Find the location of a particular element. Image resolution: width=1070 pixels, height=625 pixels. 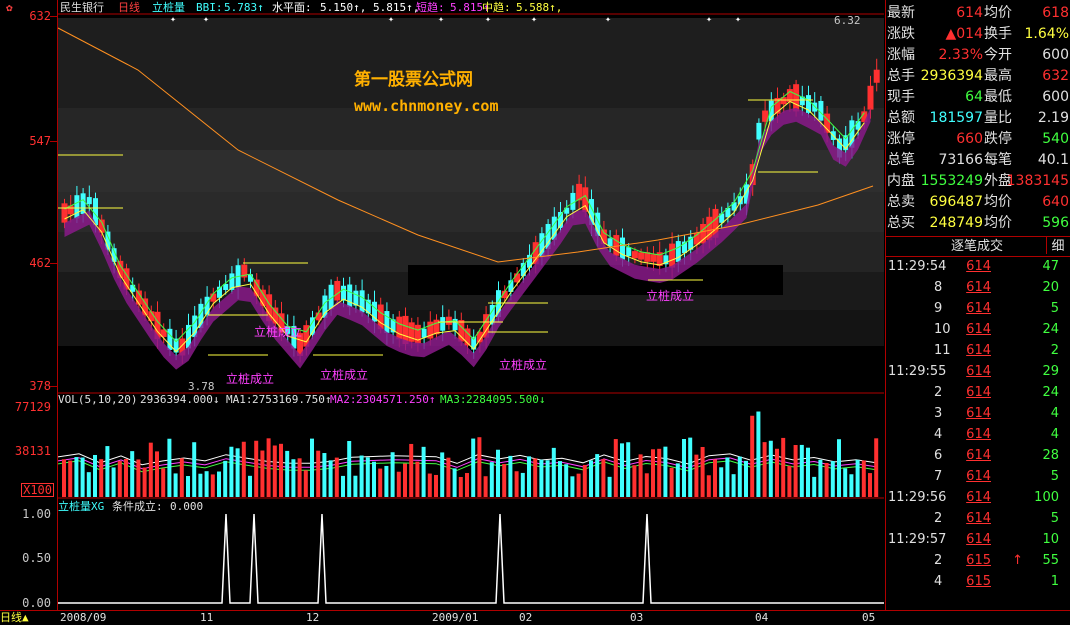

ma3-value: 2284095.500↓ is located at coordinates (505, 399).